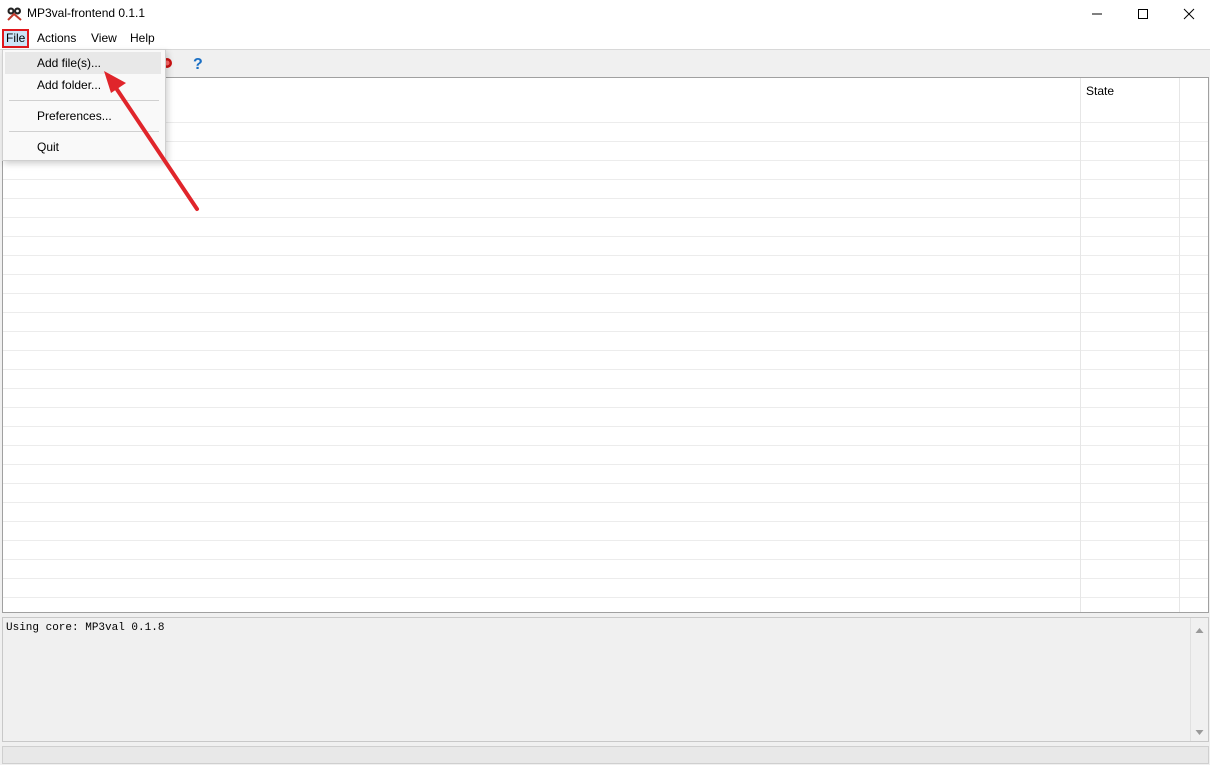 This screenshot has width=1210, height=765. Describe the element at coordinates (142, 38) in the screenshot. I see `menu-help: Help` at that location.